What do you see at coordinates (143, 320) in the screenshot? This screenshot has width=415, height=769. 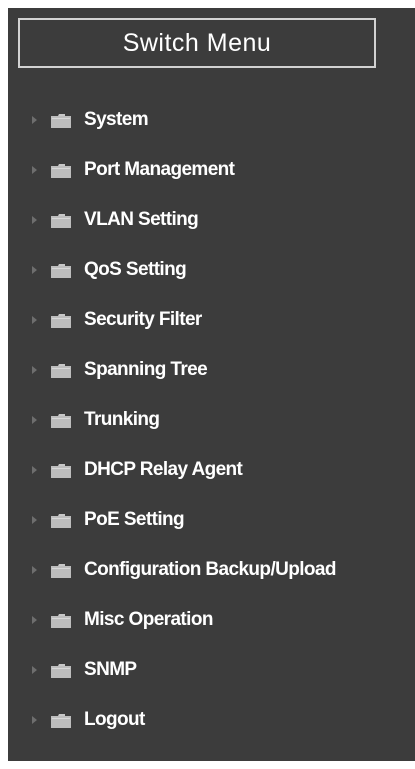 I see `menu-item-label: Security Filter` at bounding box center [143, 320].